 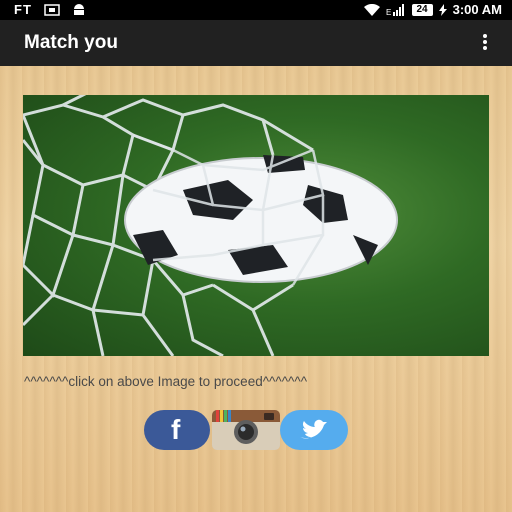 I want to click on app-title: Match you, so click(x=71, y=42).